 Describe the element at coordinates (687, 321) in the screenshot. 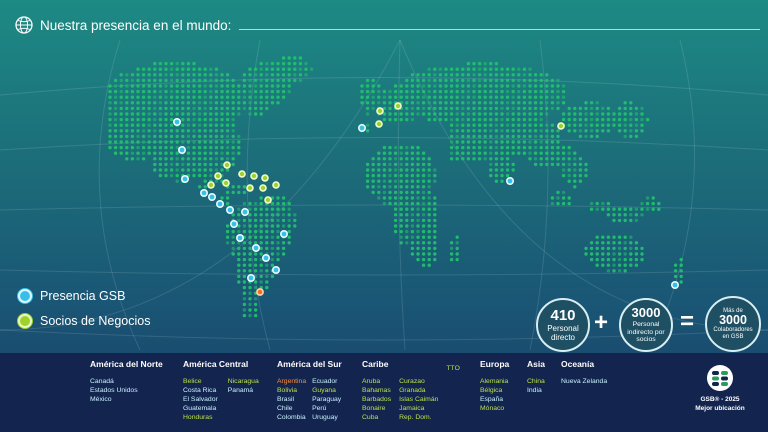

I see `equals-sign: =` at that location.